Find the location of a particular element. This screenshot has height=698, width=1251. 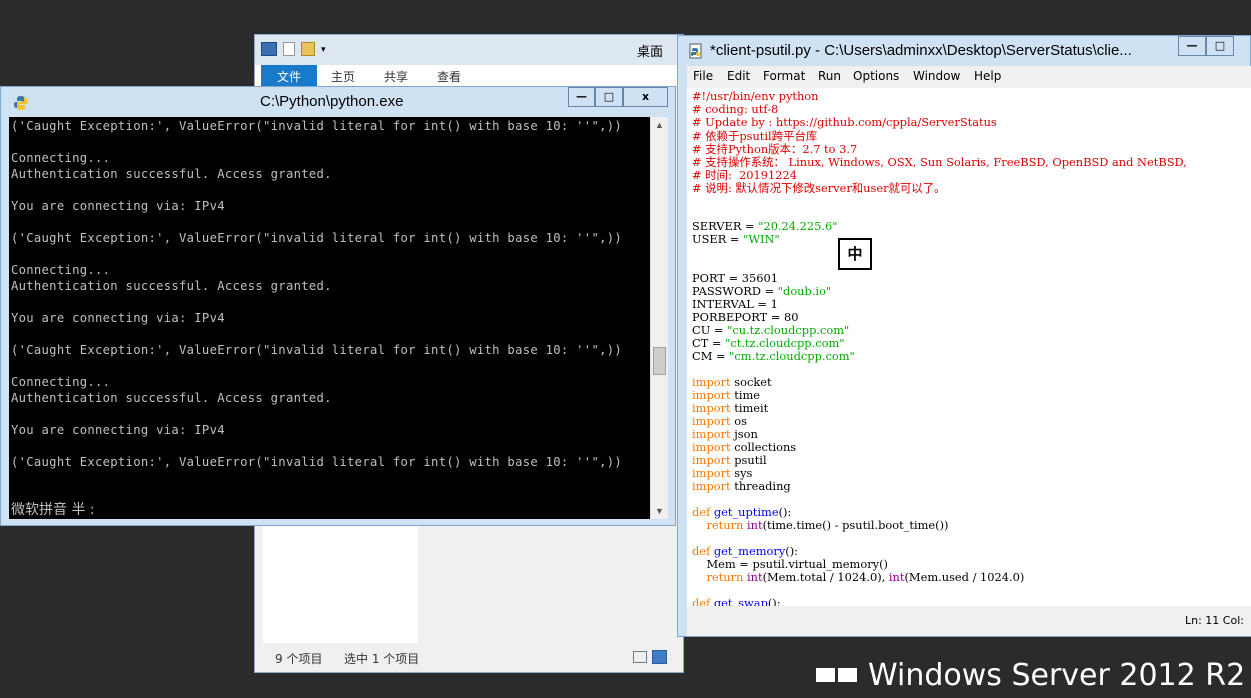

explorer-app-icon is located at coordinates (269, 49).